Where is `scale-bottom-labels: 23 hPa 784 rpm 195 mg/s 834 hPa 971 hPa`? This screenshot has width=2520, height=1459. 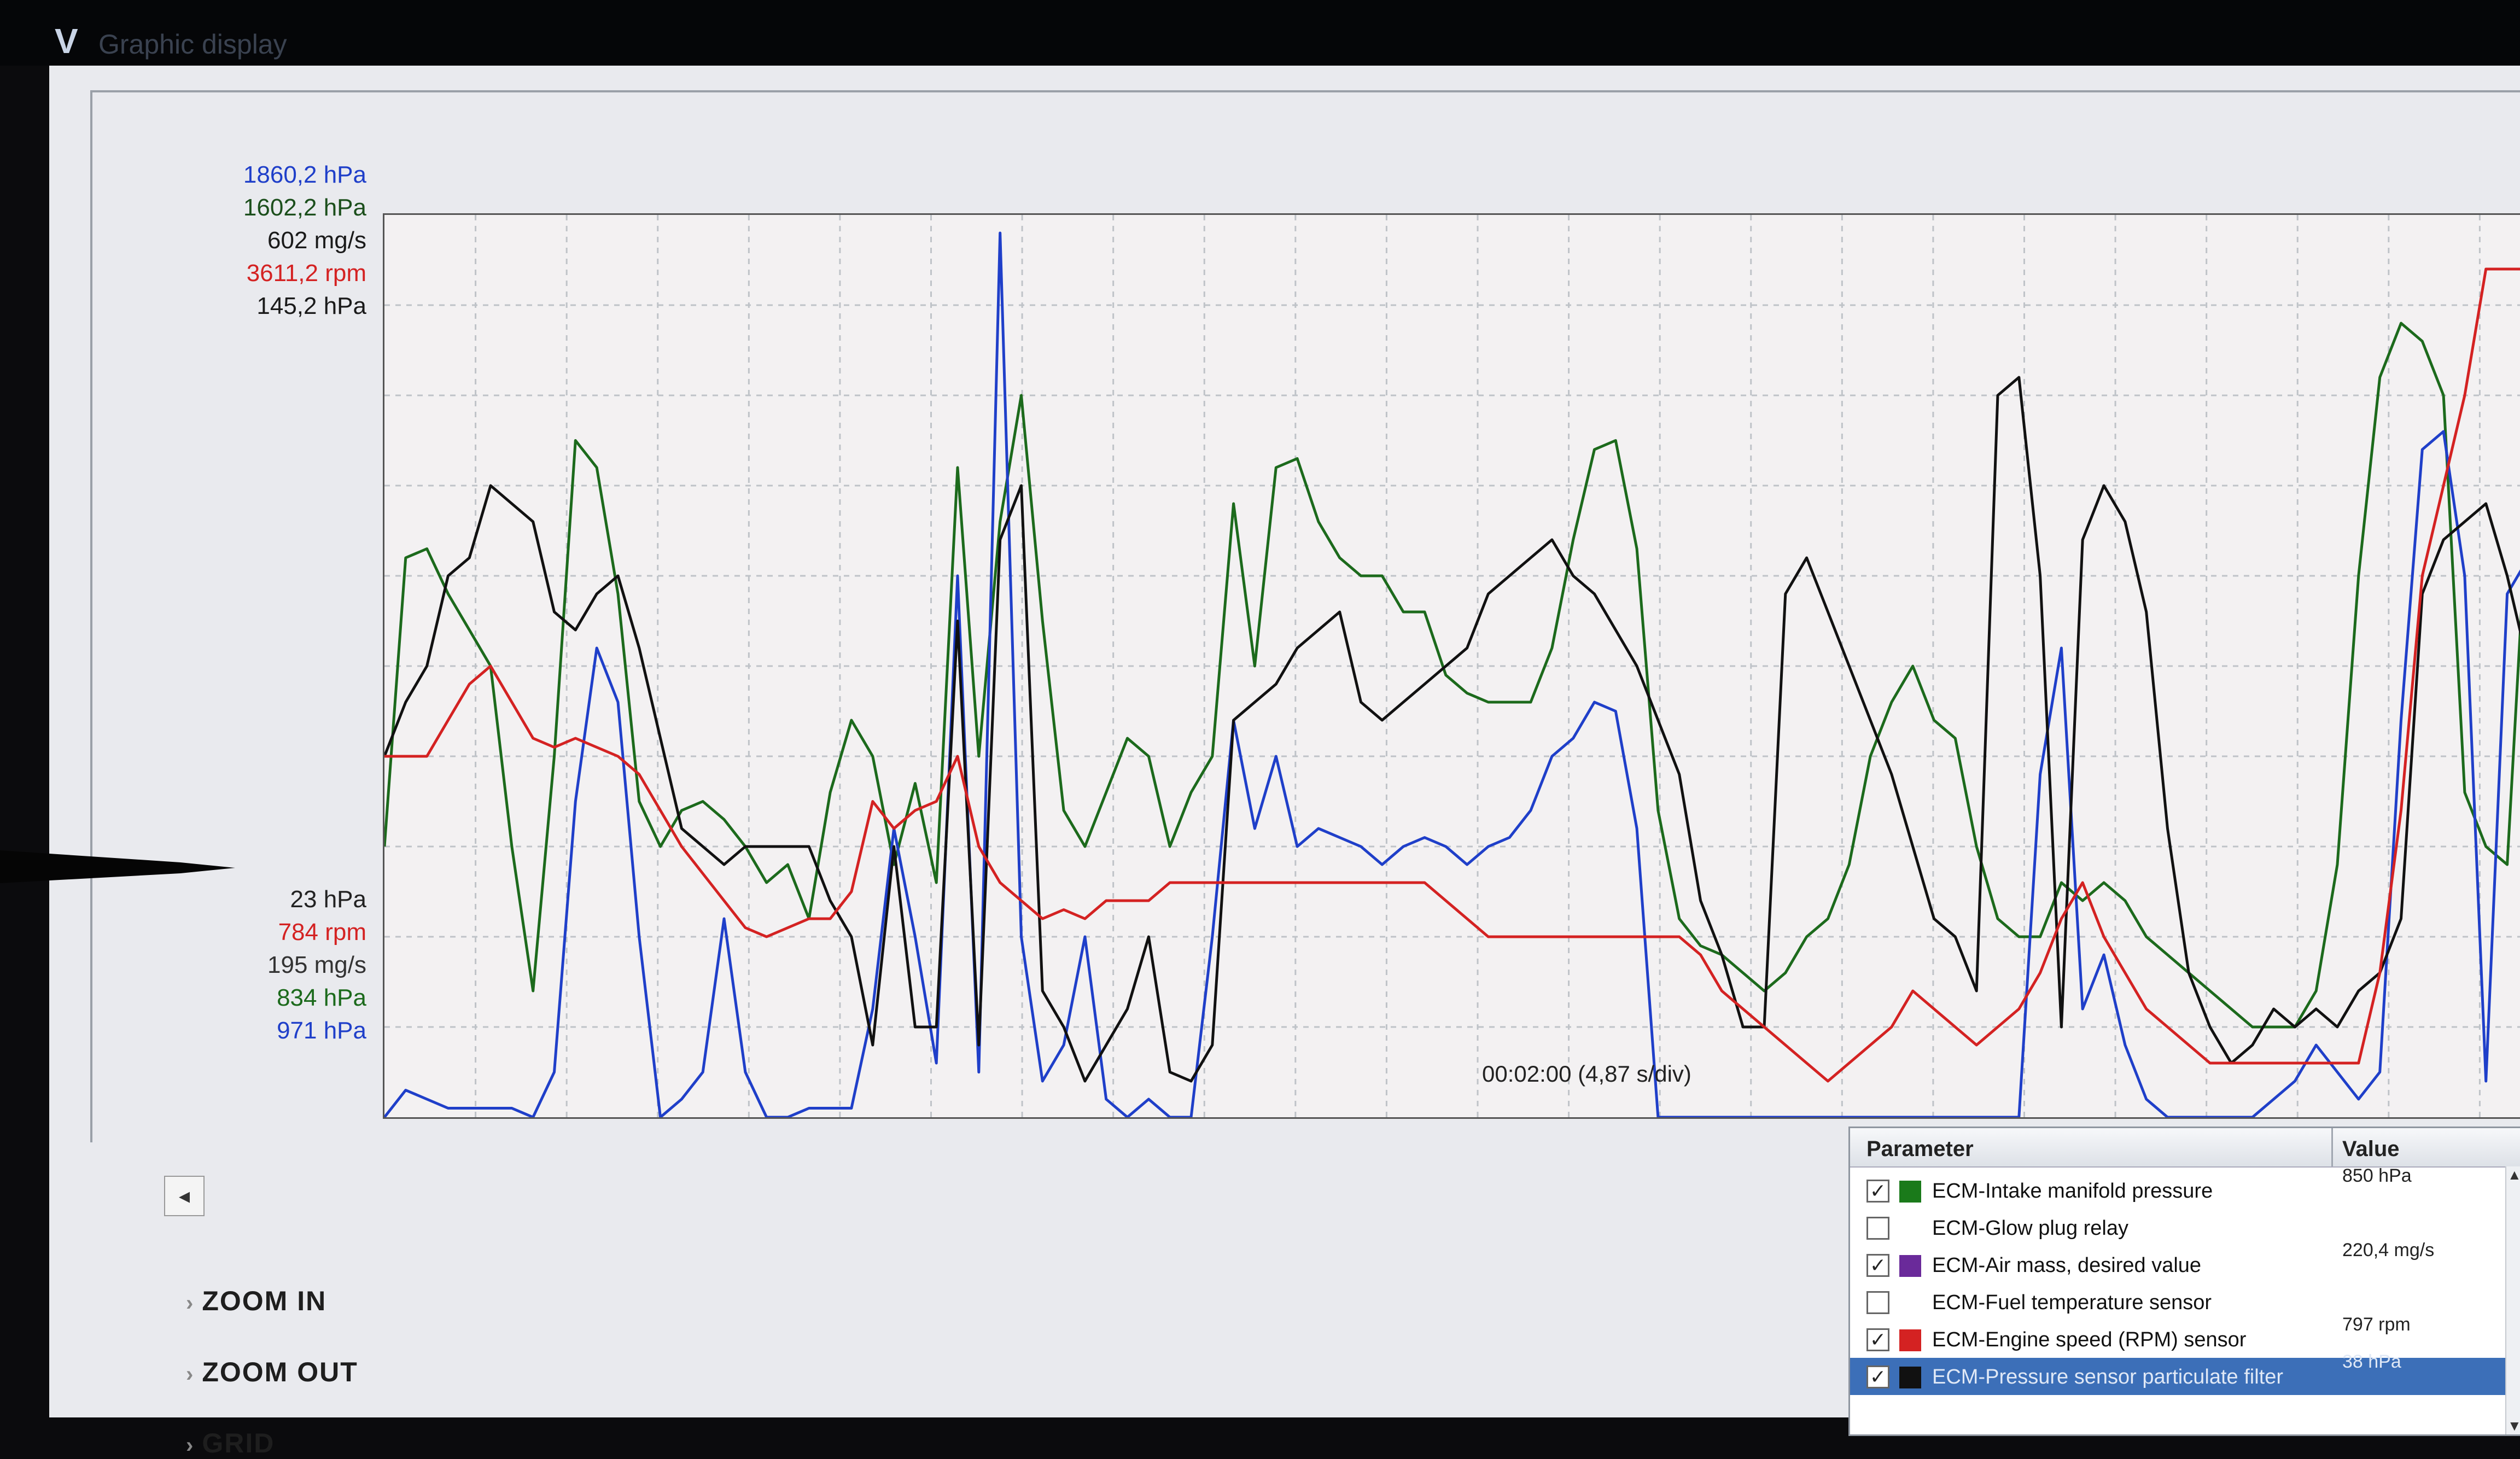
scale-bottom-labels: 23 hPa 784 rpm 195 mg/s 834 hPa 971 hPa is located at coordinates (257, 965).